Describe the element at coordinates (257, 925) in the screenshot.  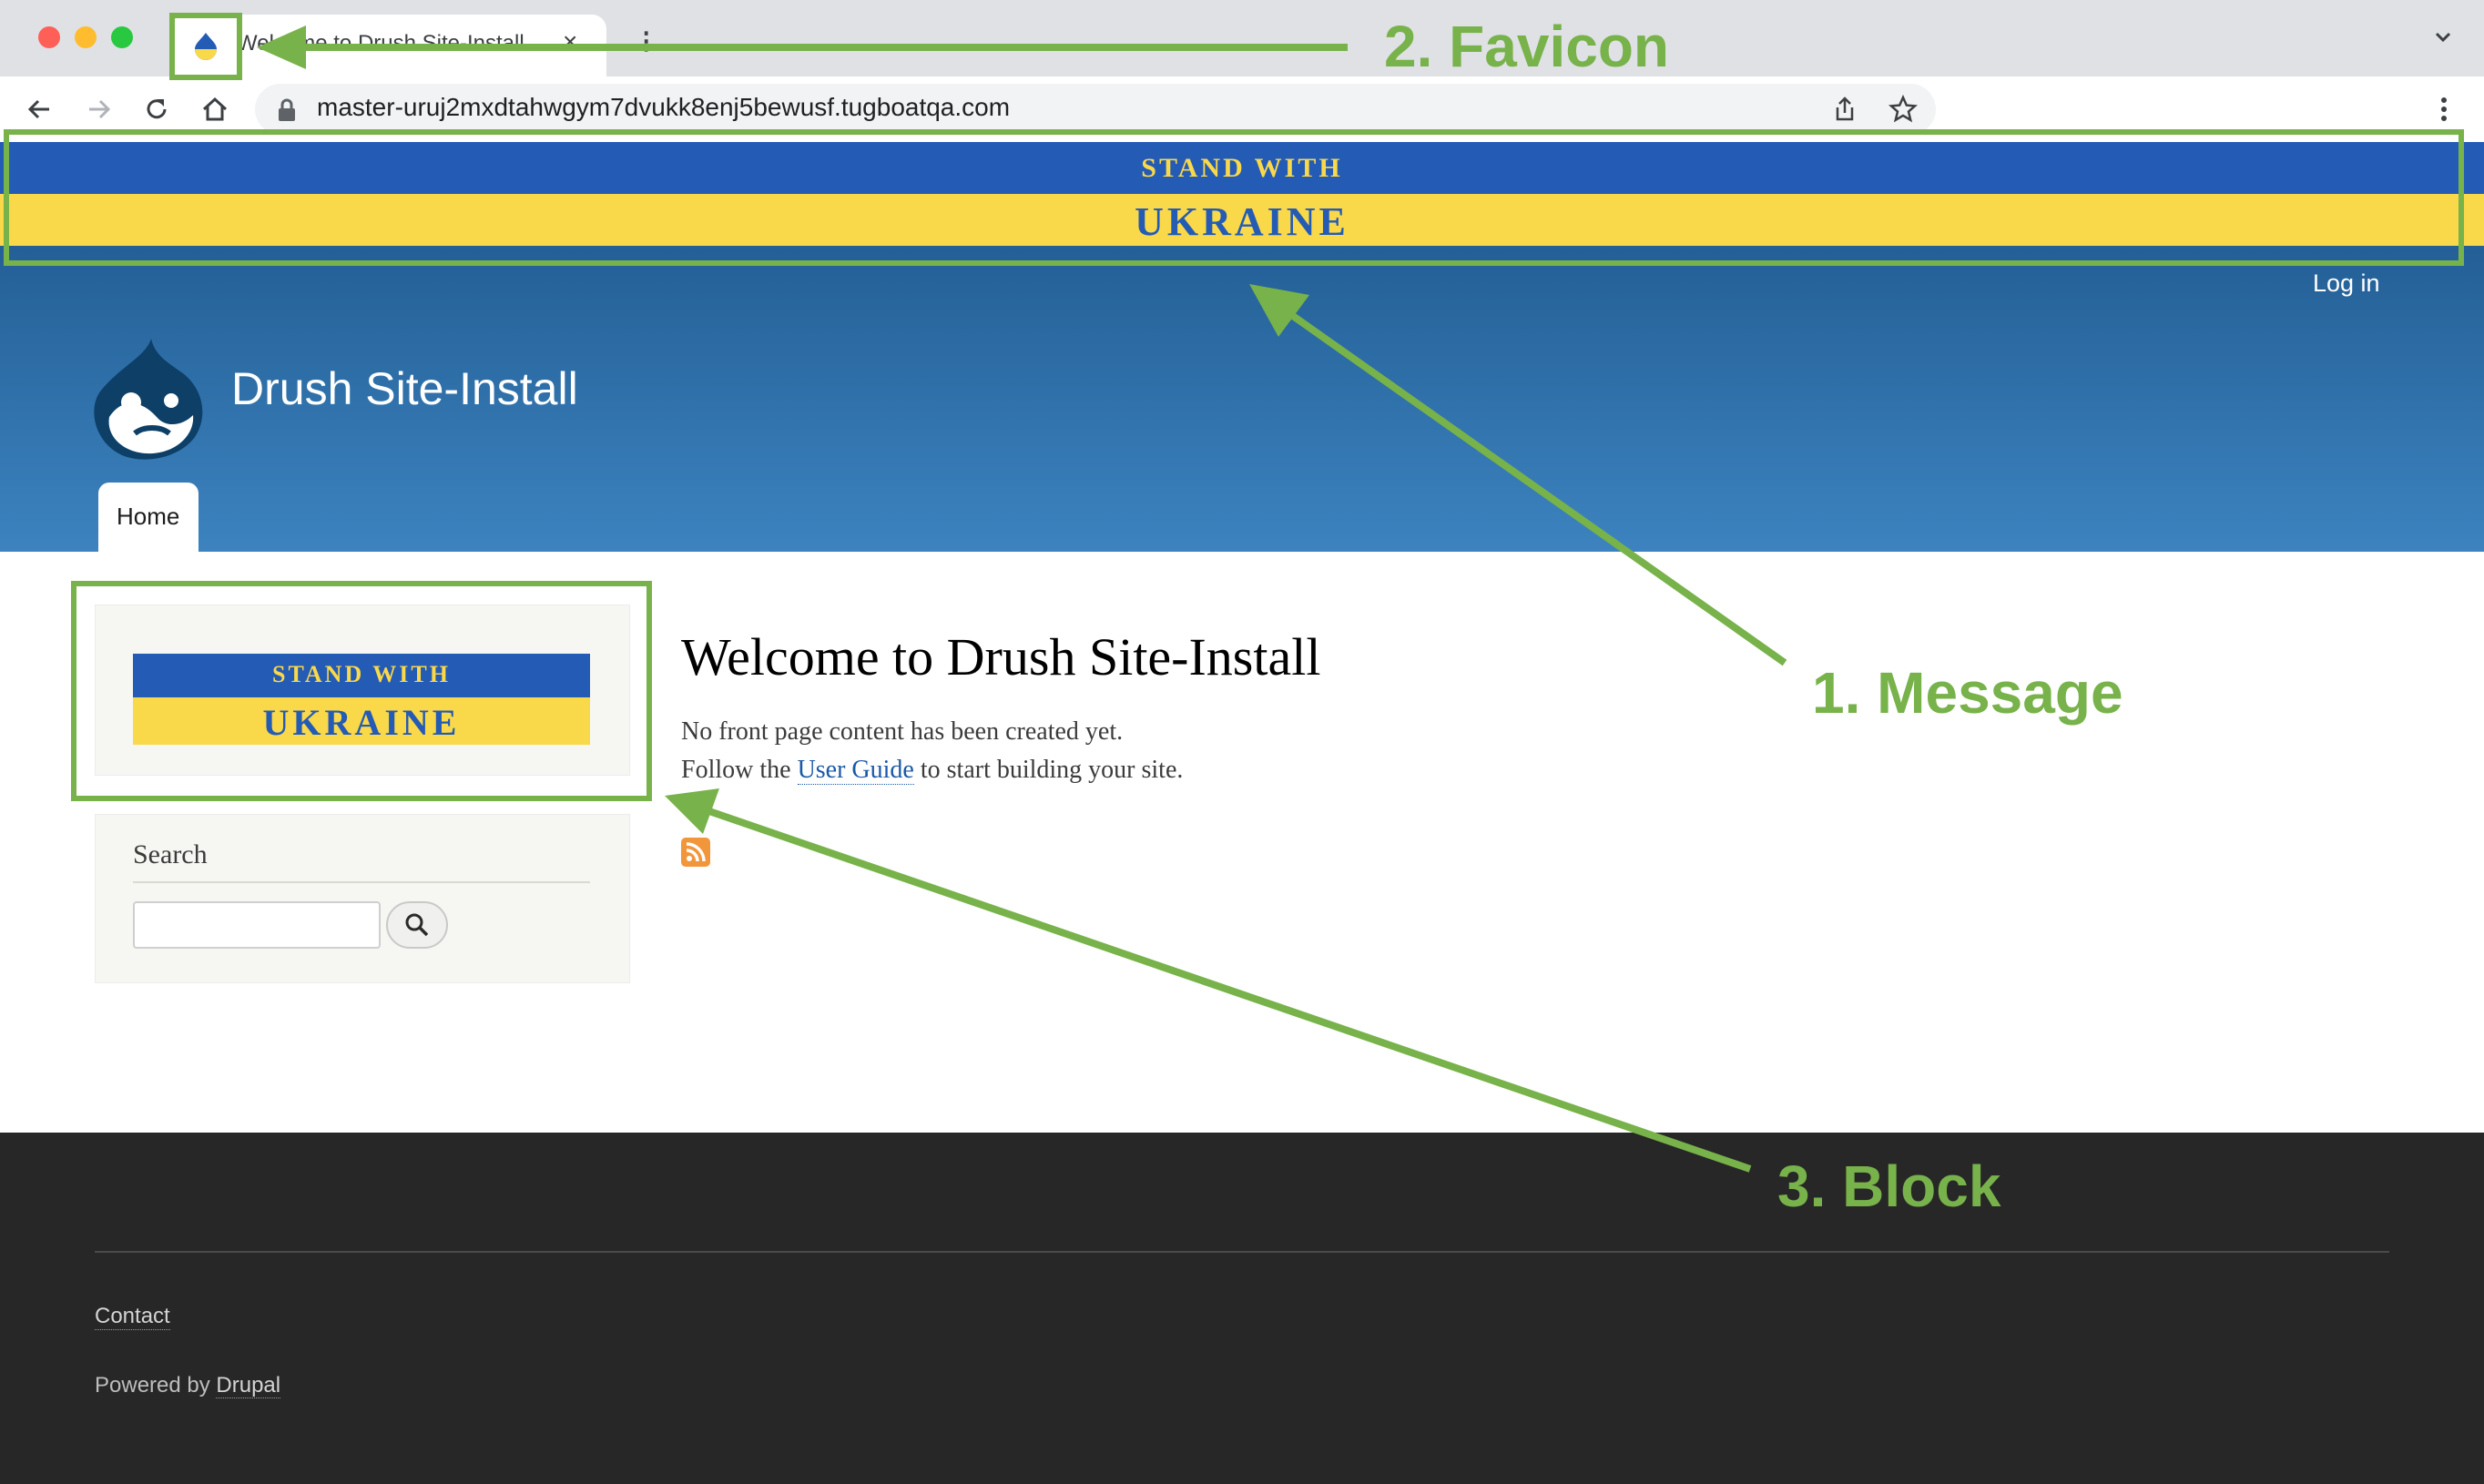
I see `search-input` at that location.